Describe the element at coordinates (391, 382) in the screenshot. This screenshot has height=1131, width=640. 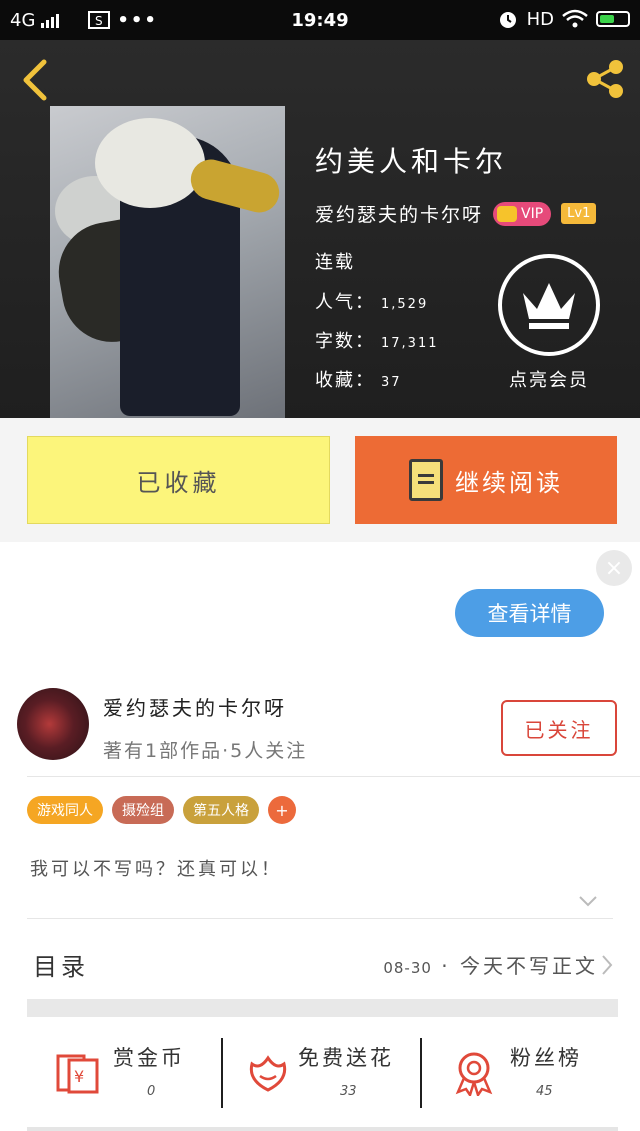
I see `favorites-value: 37` at that location.